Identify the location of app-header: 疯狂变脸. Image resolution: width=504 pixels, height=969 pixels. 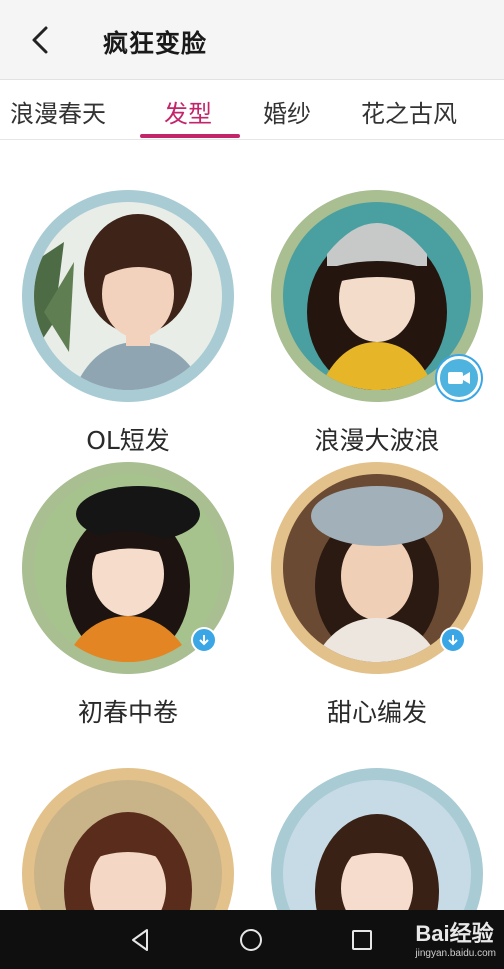
(252, 40).